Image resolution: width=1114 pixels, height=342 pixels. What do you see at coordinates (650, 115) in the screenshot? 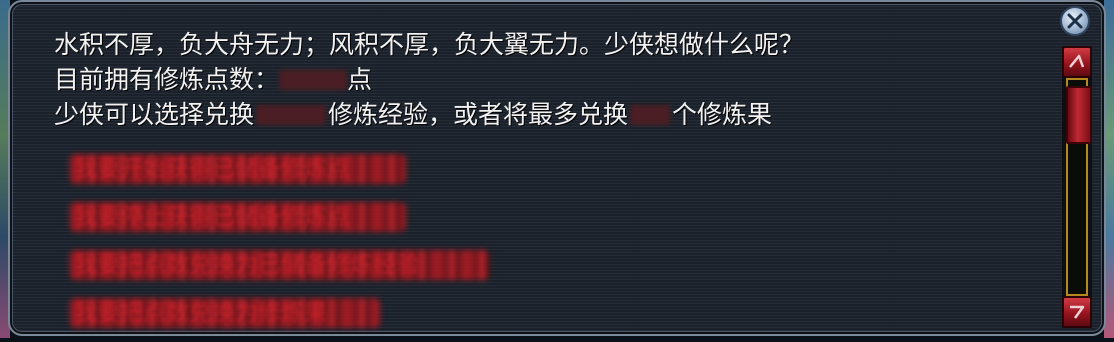
I see `fruit-count-redacted` at bounding box center [650, 115].